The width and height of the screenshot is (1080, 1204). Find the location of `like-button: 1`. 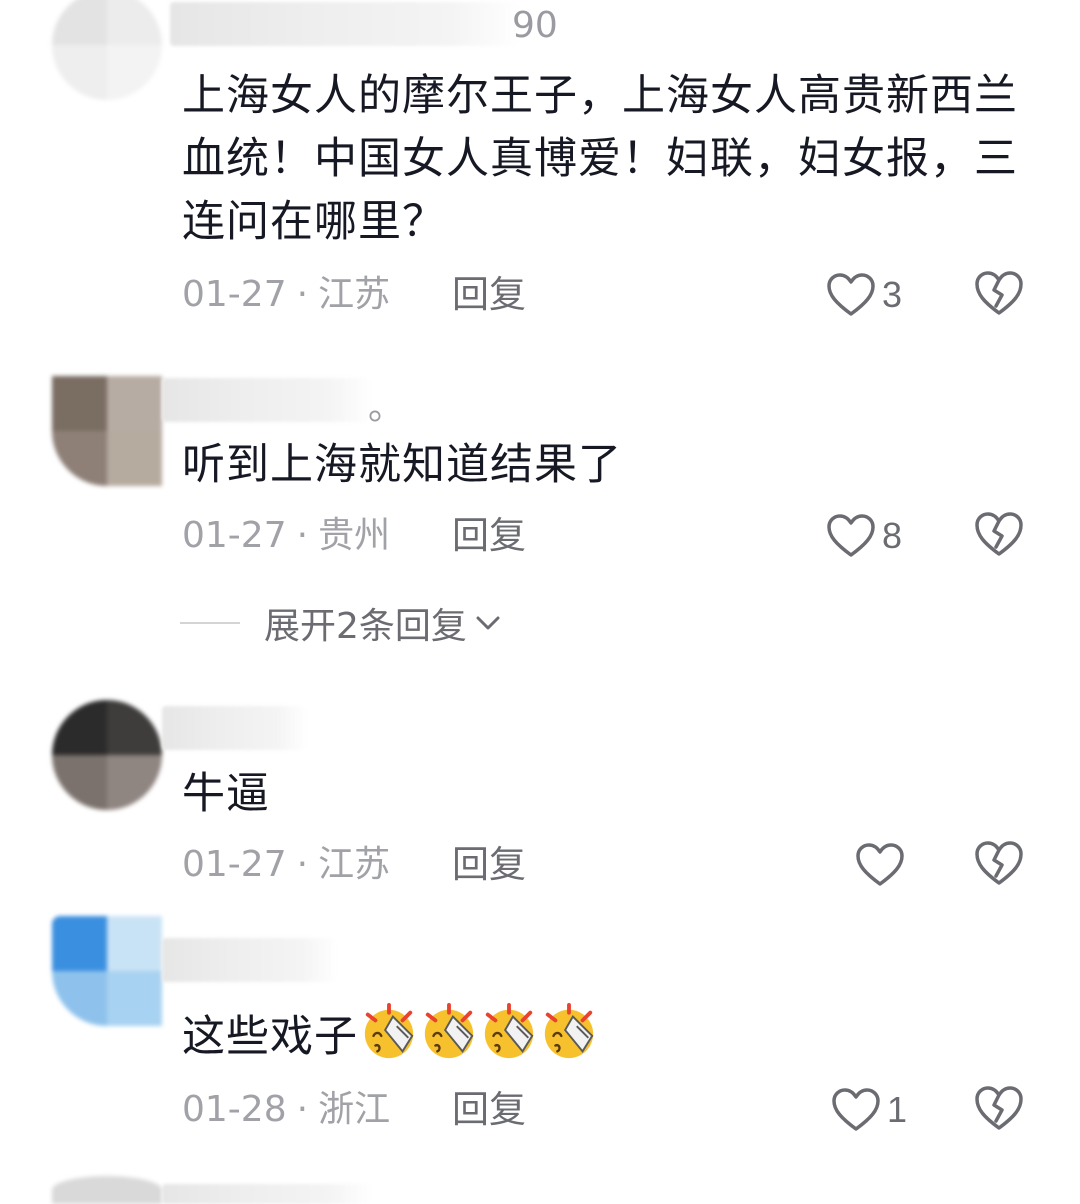

like-button: 1 is located at coordinates (869, 1110).